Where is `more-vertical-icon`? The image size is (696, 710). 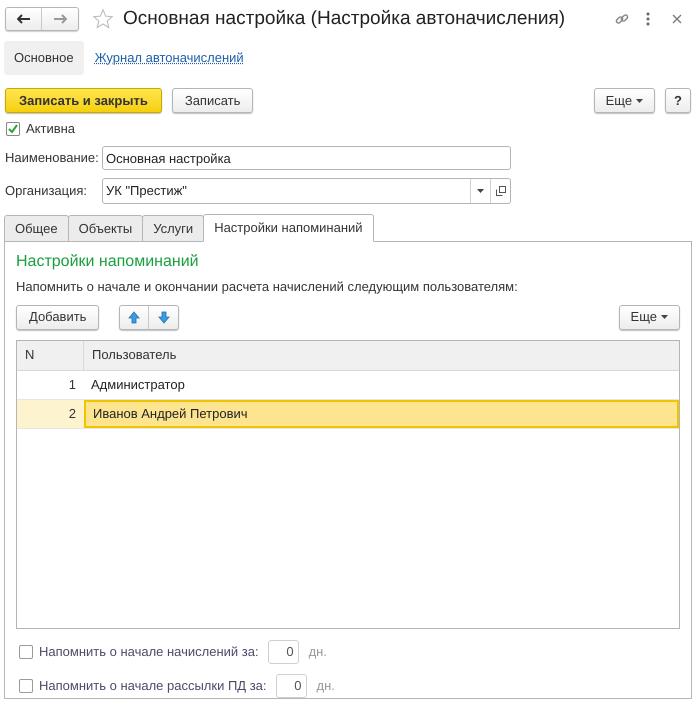
more-vertical-icon is located at coordinates (648, 19).